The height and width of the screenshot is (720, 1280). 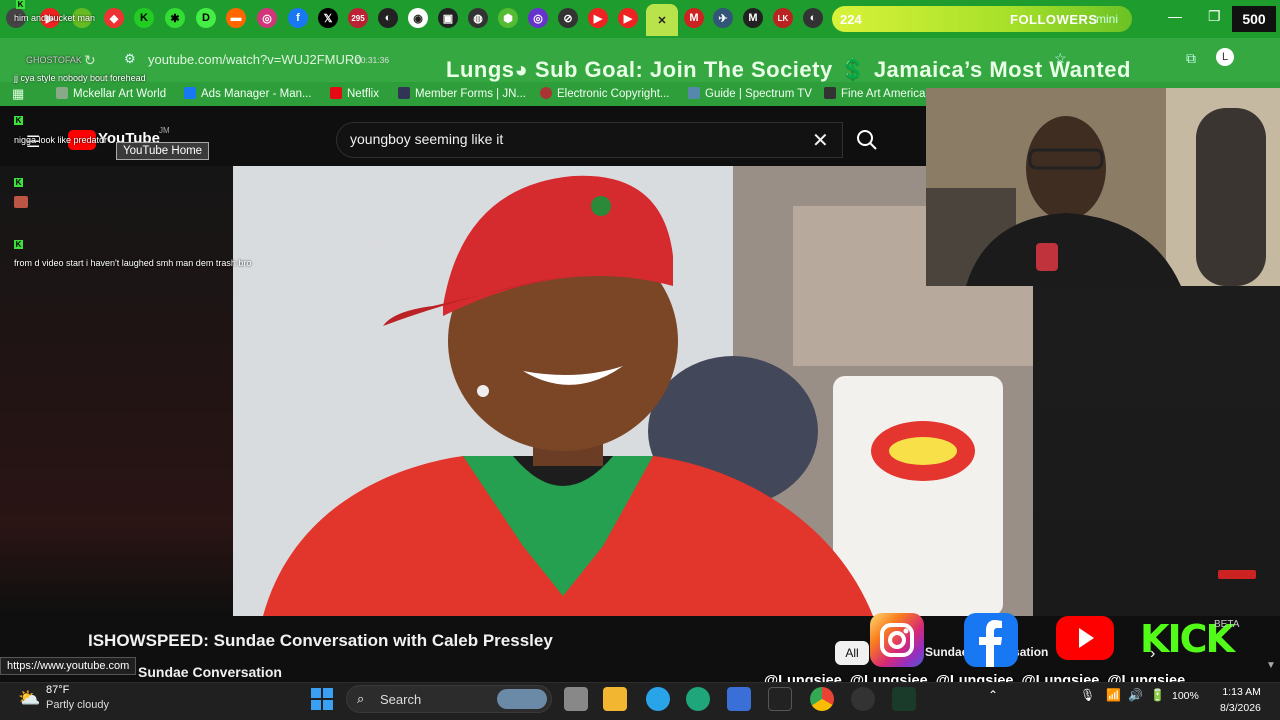 I want to click on search-icon, so click(x=867, y=140).